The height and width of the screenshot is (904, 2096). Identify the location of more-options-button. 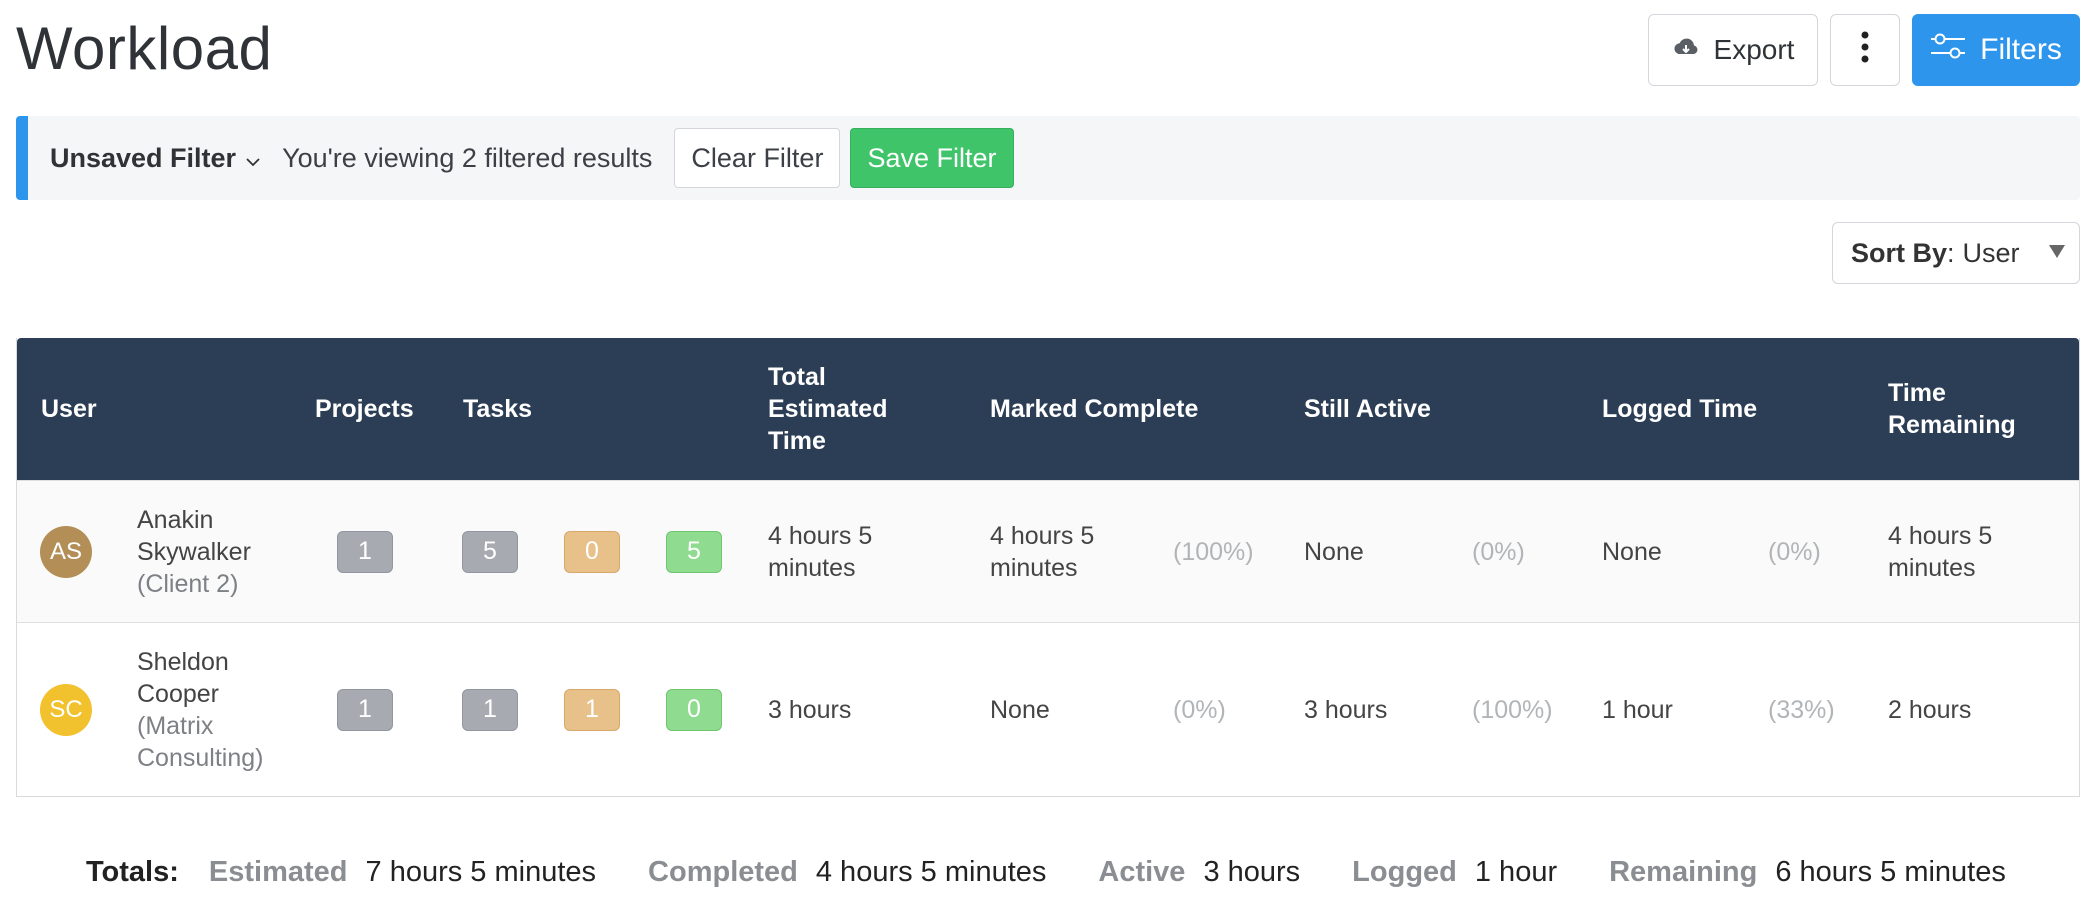
(1865, 50).